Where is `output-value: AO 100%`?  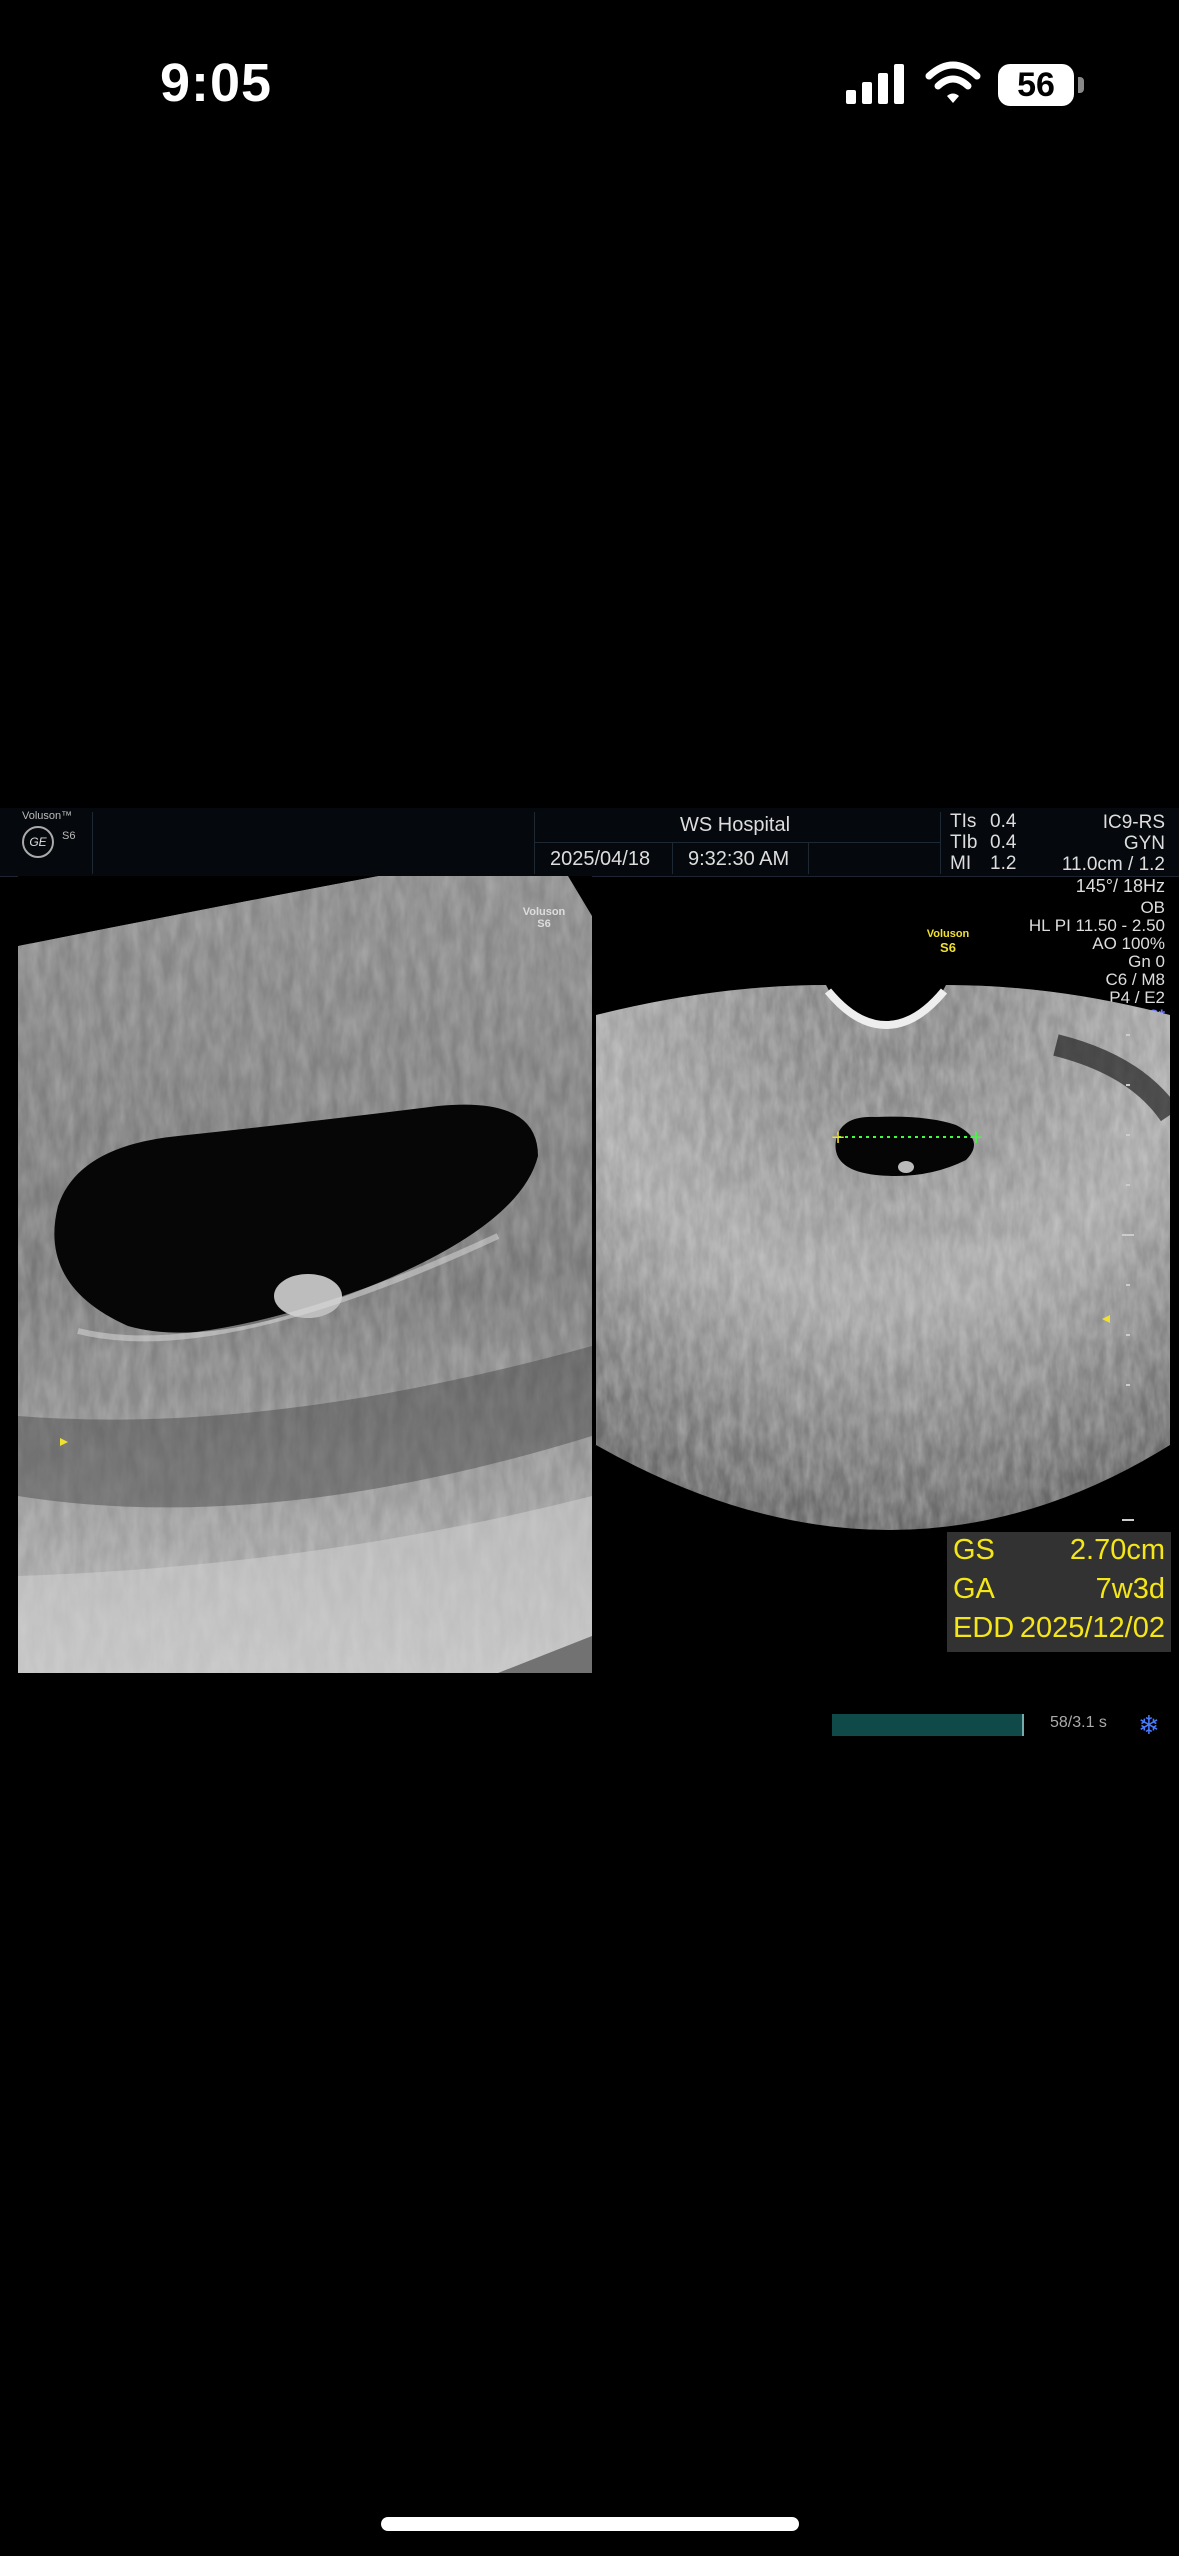 output-value: AO 100% is located at coordinates (1128, 943).